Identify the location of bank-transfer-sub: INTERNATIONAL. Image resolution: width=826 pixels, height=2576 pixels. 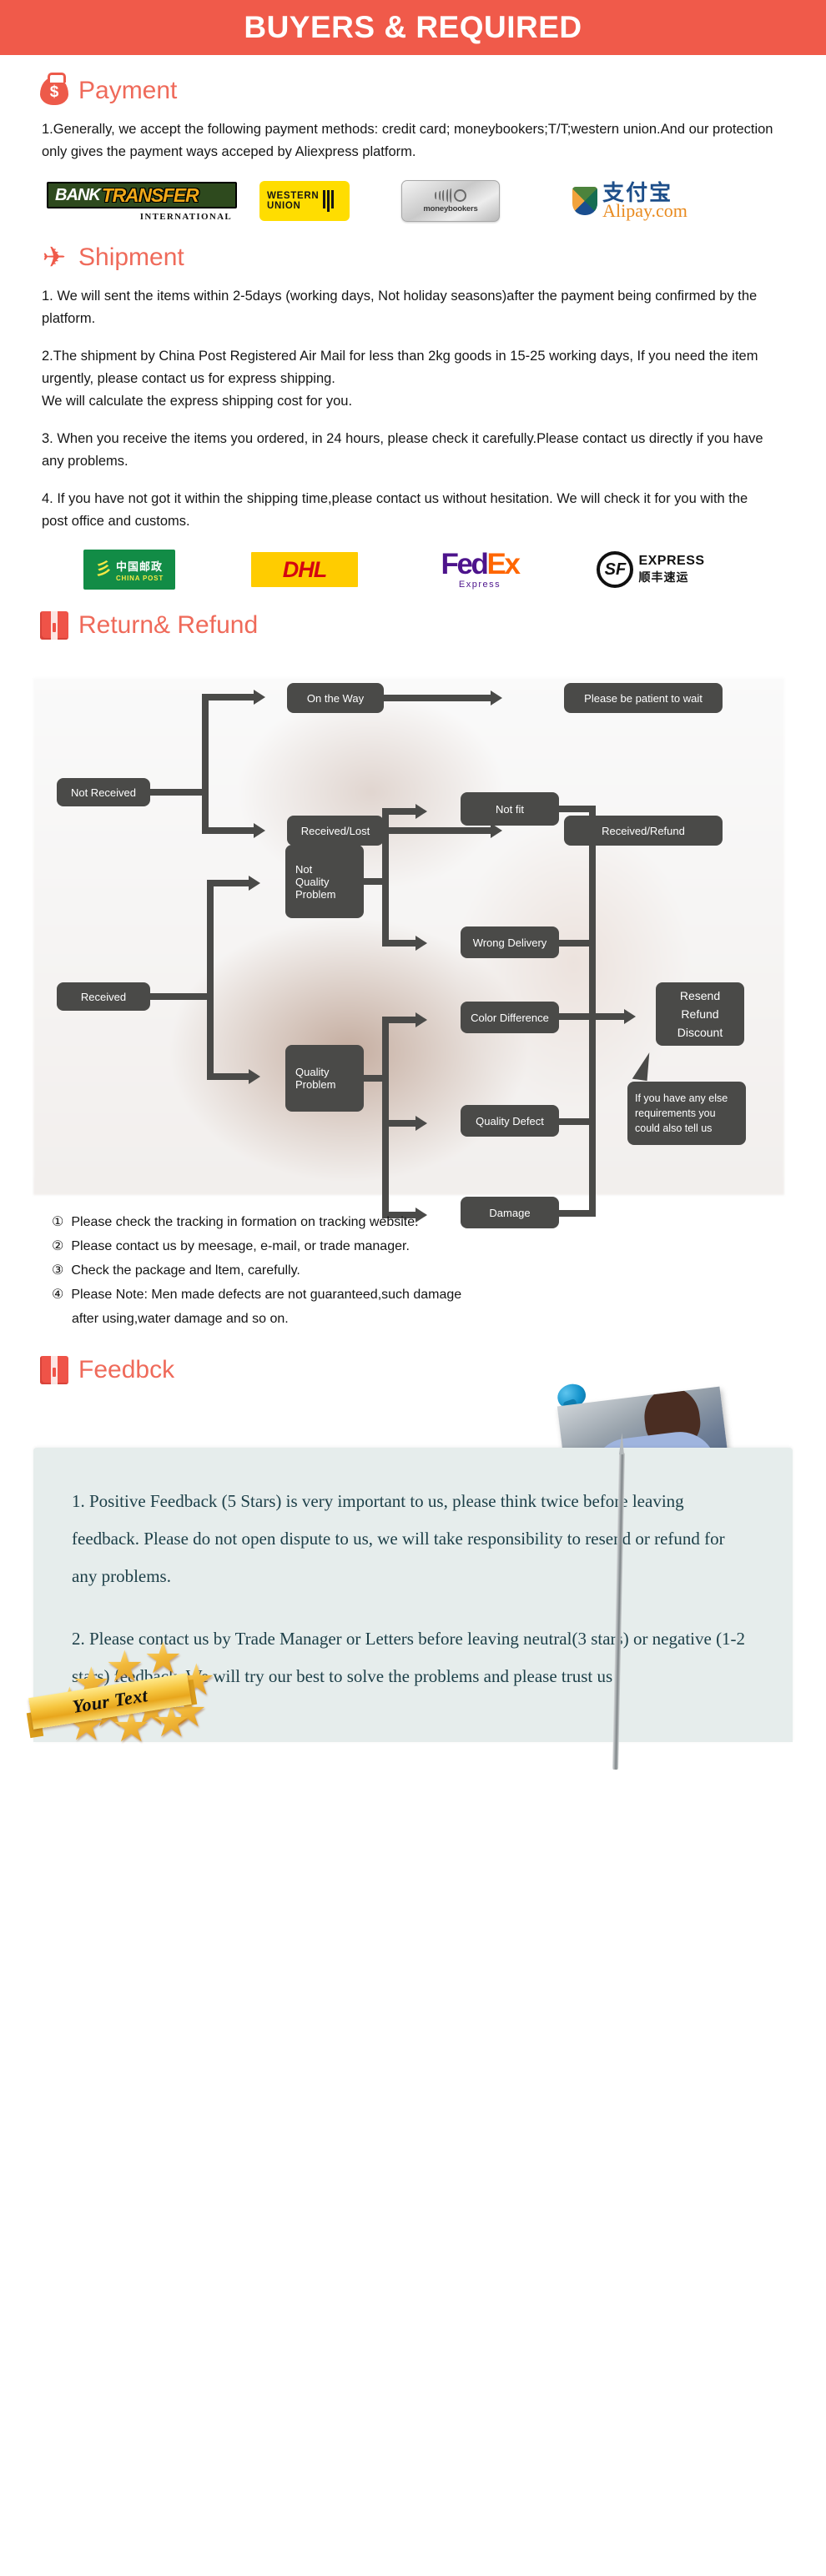
(186, 217).